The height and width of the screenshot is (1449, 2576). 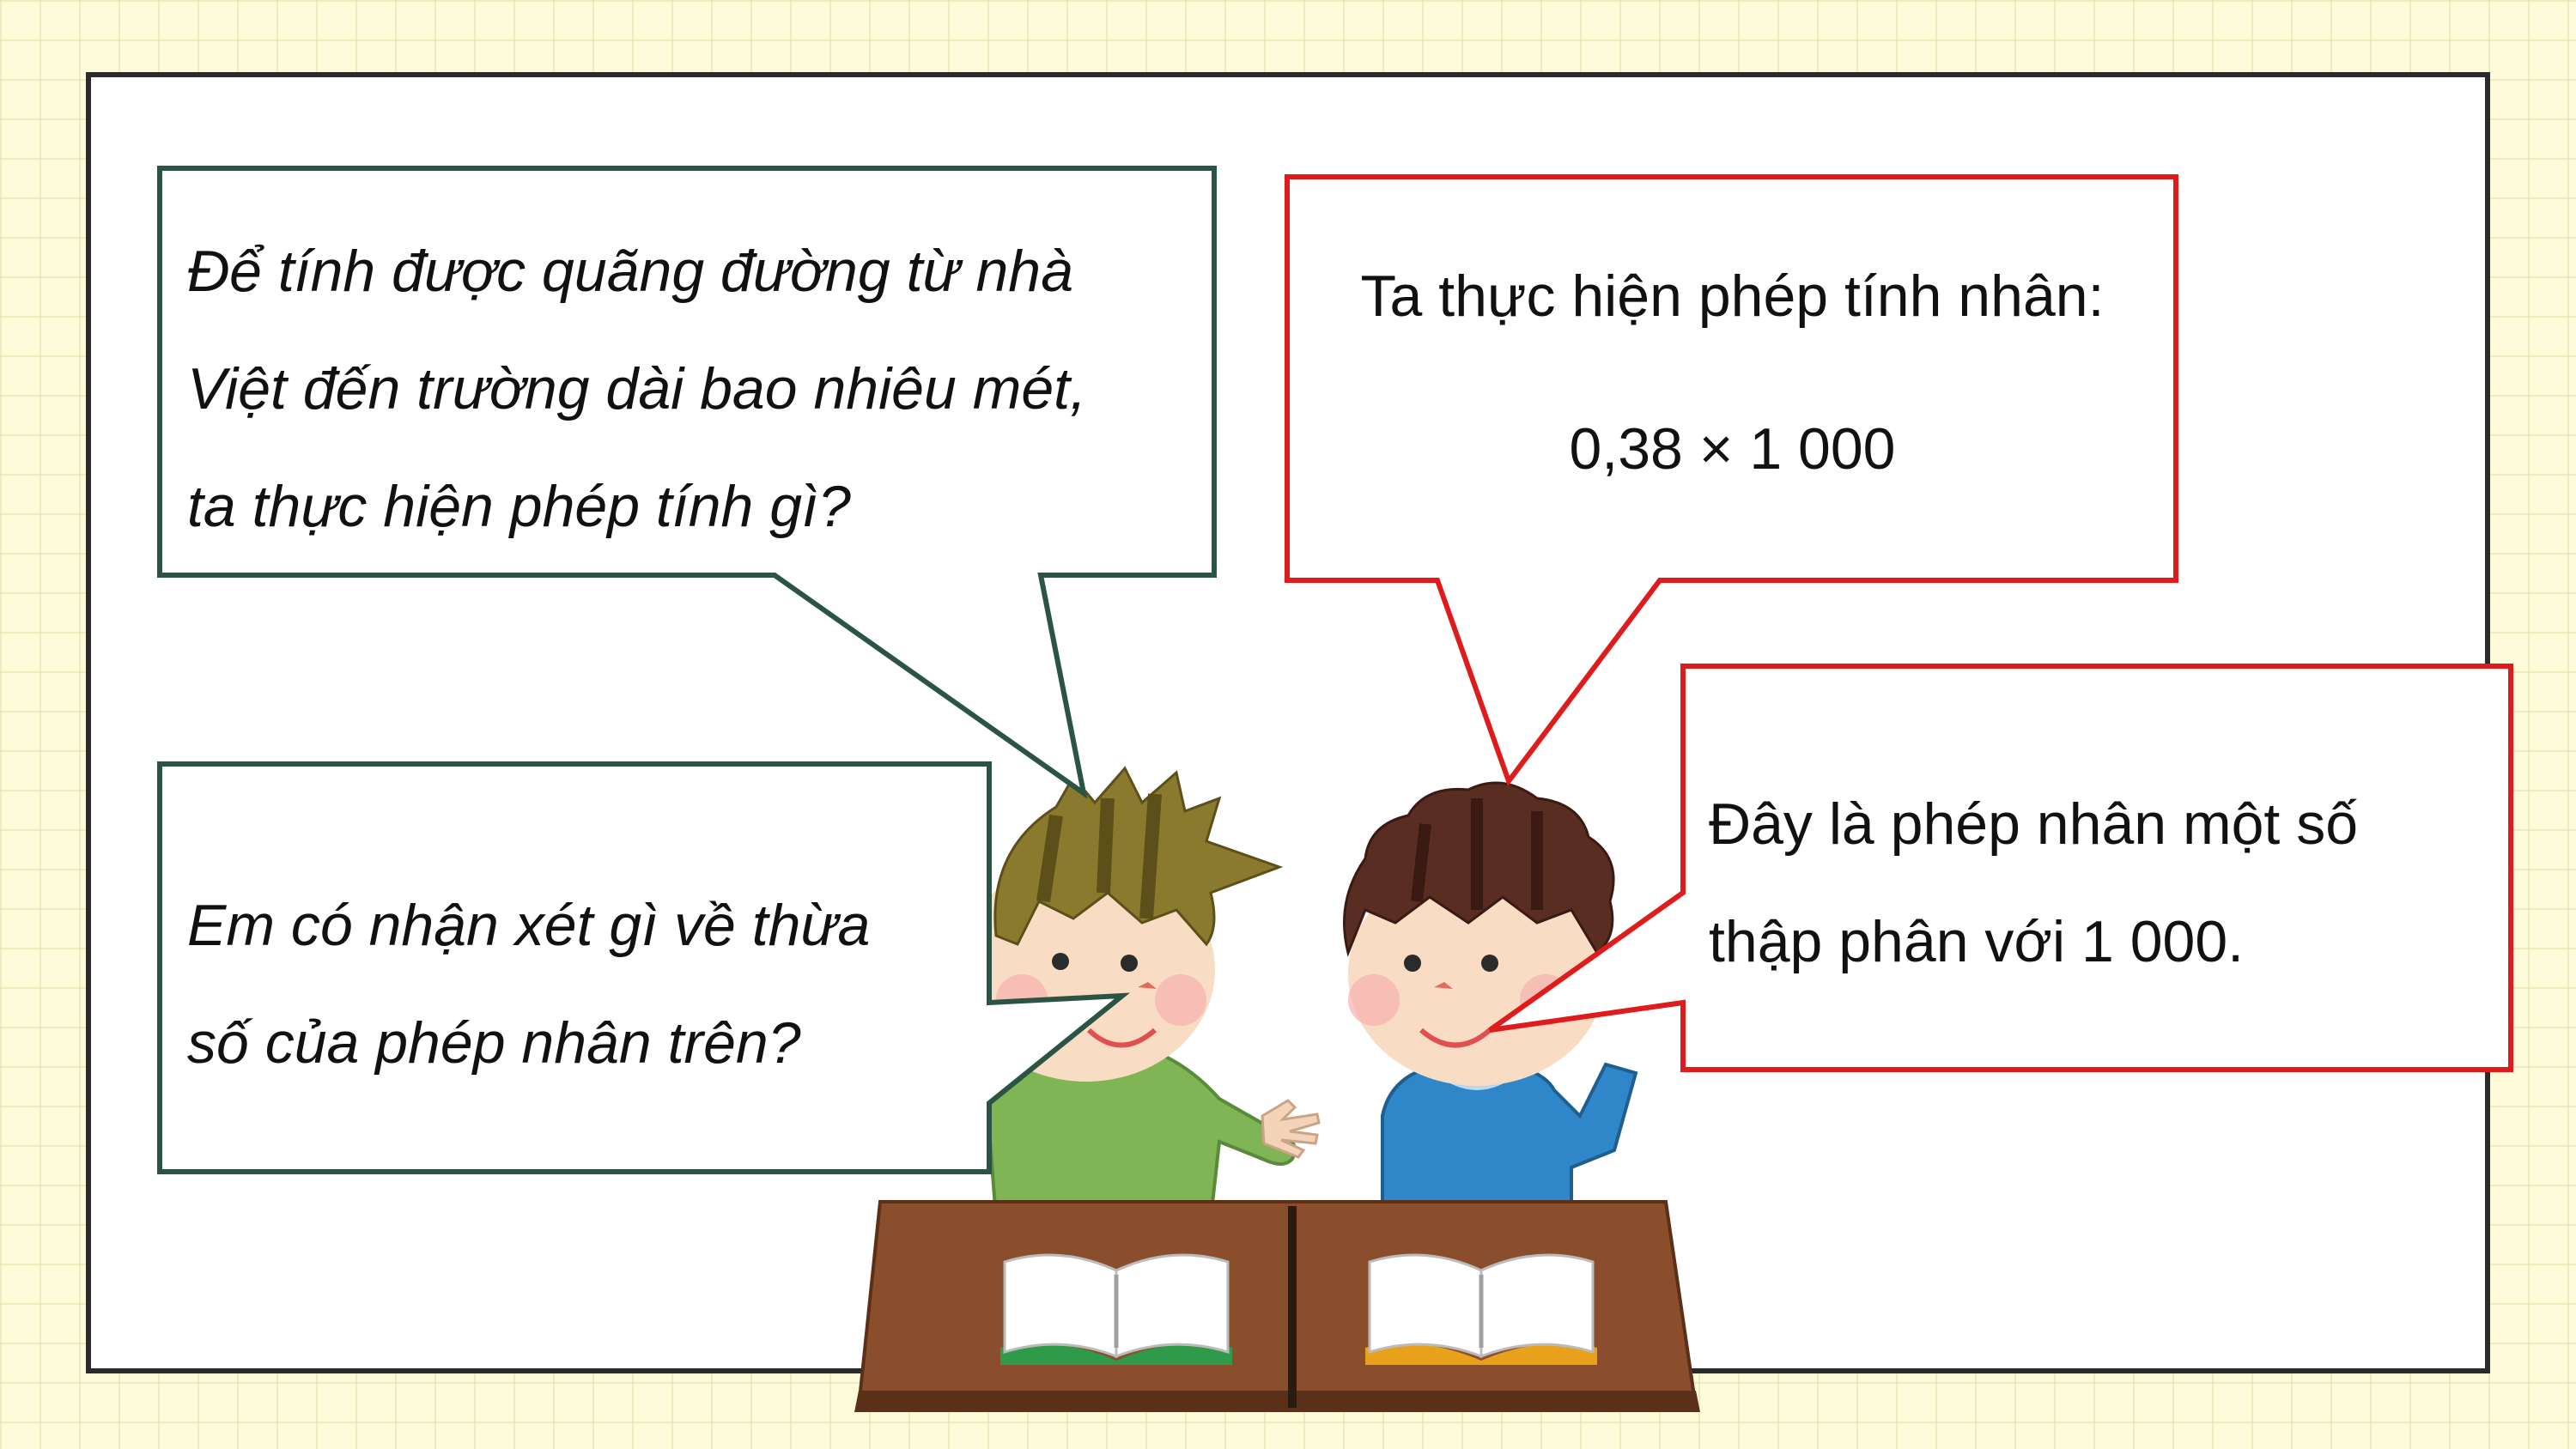 What do you see at coordinates (494, 1043) in the screenshot?
I see `question-2-line: số của phép nhân trên?` at bounding box center [494, 1043].